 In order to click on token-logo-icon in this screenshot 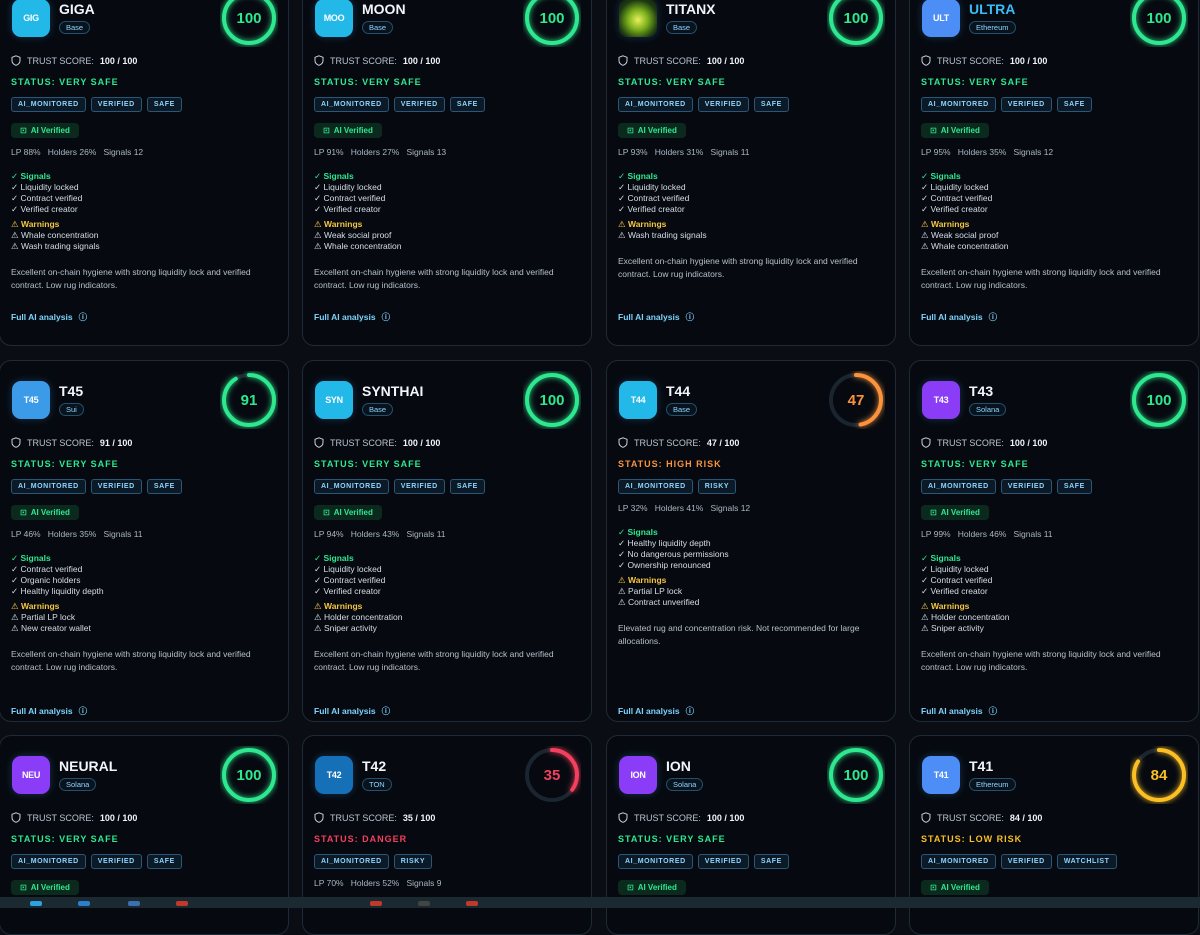, I will do `click(638, 18)`.